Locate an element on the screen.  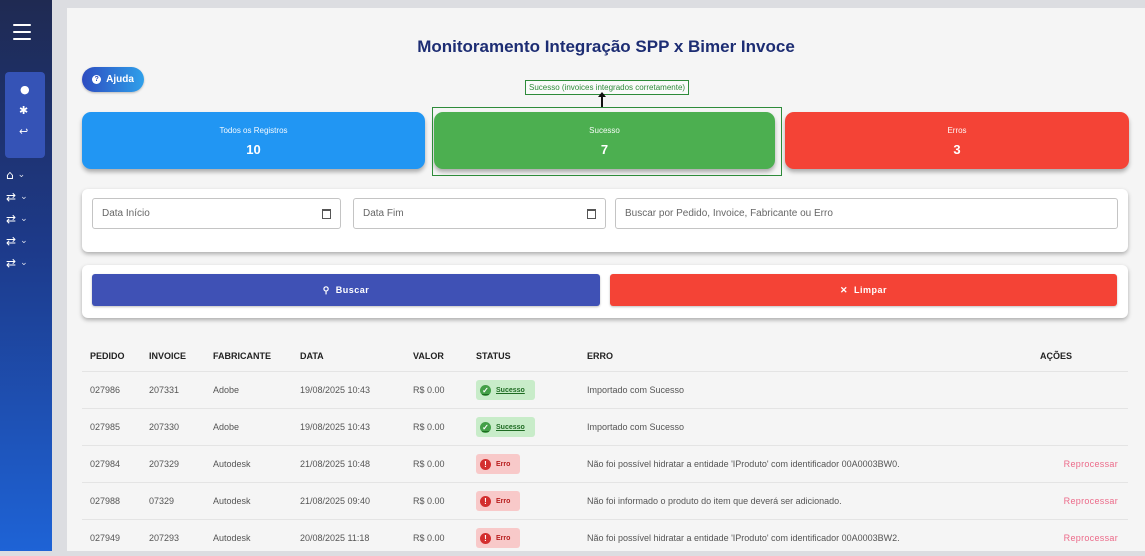
nav-integration-3: ⇄ ⌄ is located at coordinates (17, 241).